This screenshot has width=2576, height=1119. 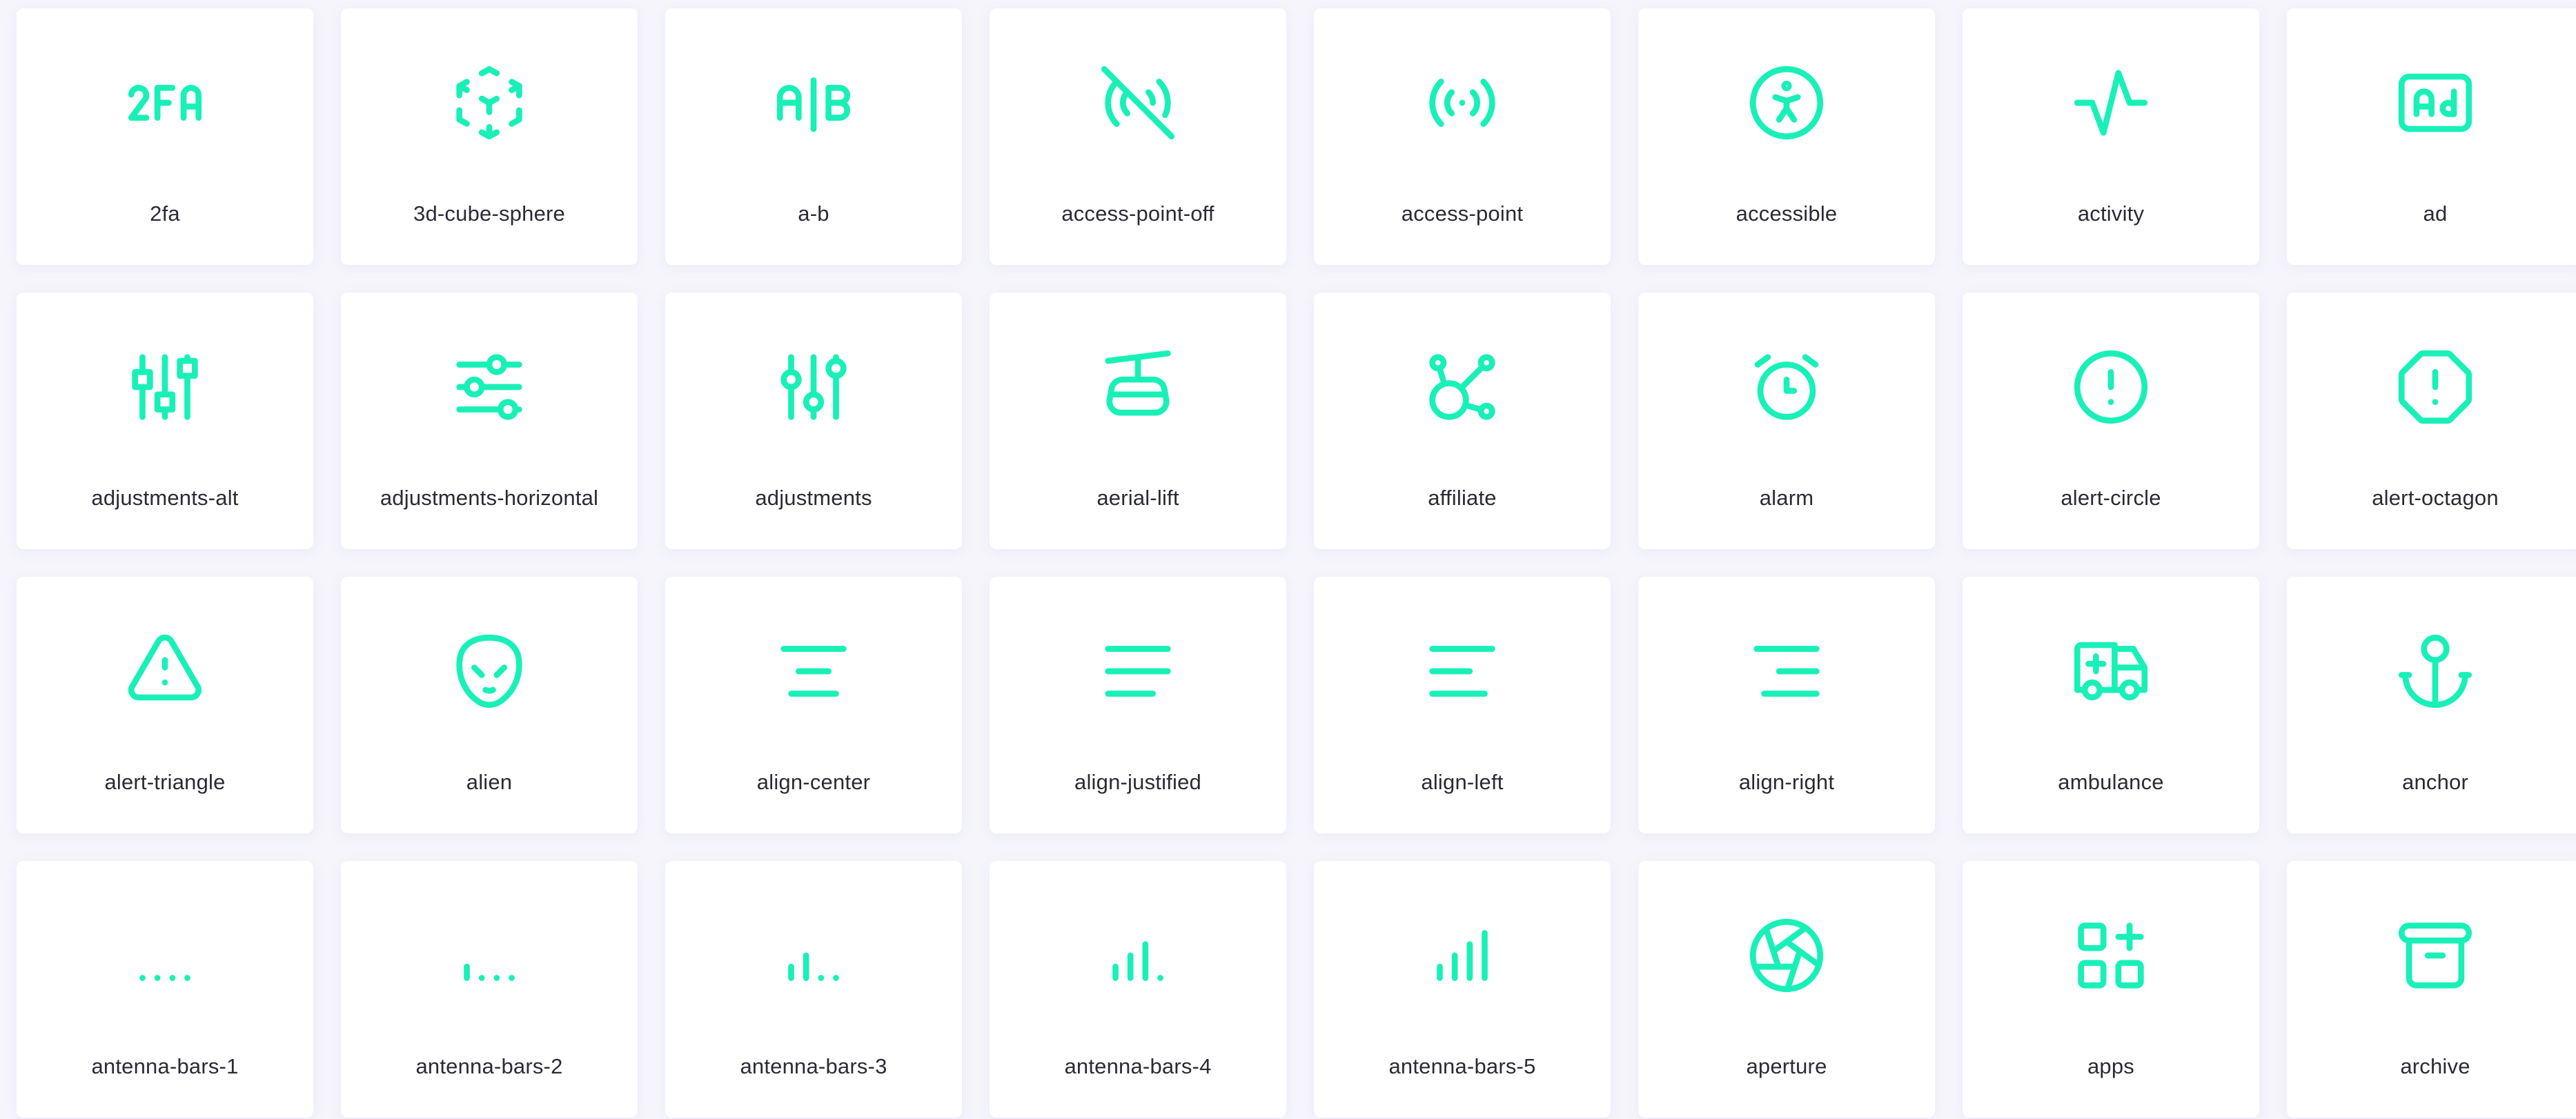 What do you see at coordinates (2435, 103) in the screenshot?
I see `ad-icon` at bounding box center [2435, 103].